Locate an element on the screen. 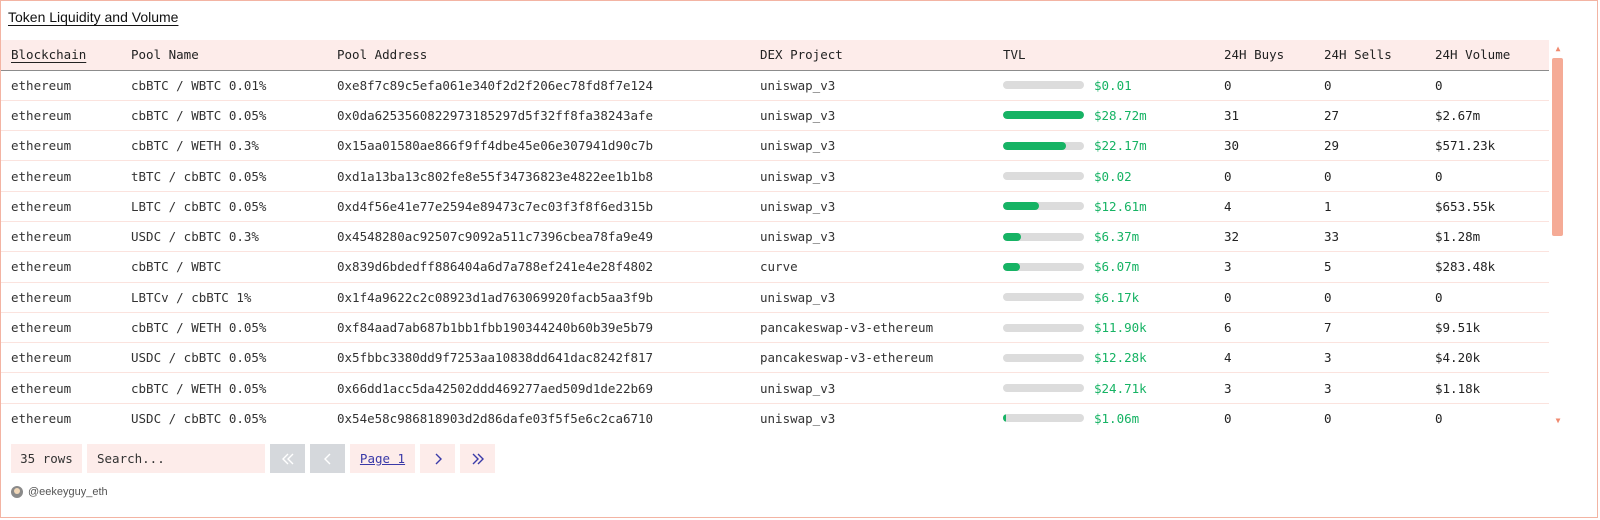  tvl-value: $28.72m is located at coordinates (1120, 115).